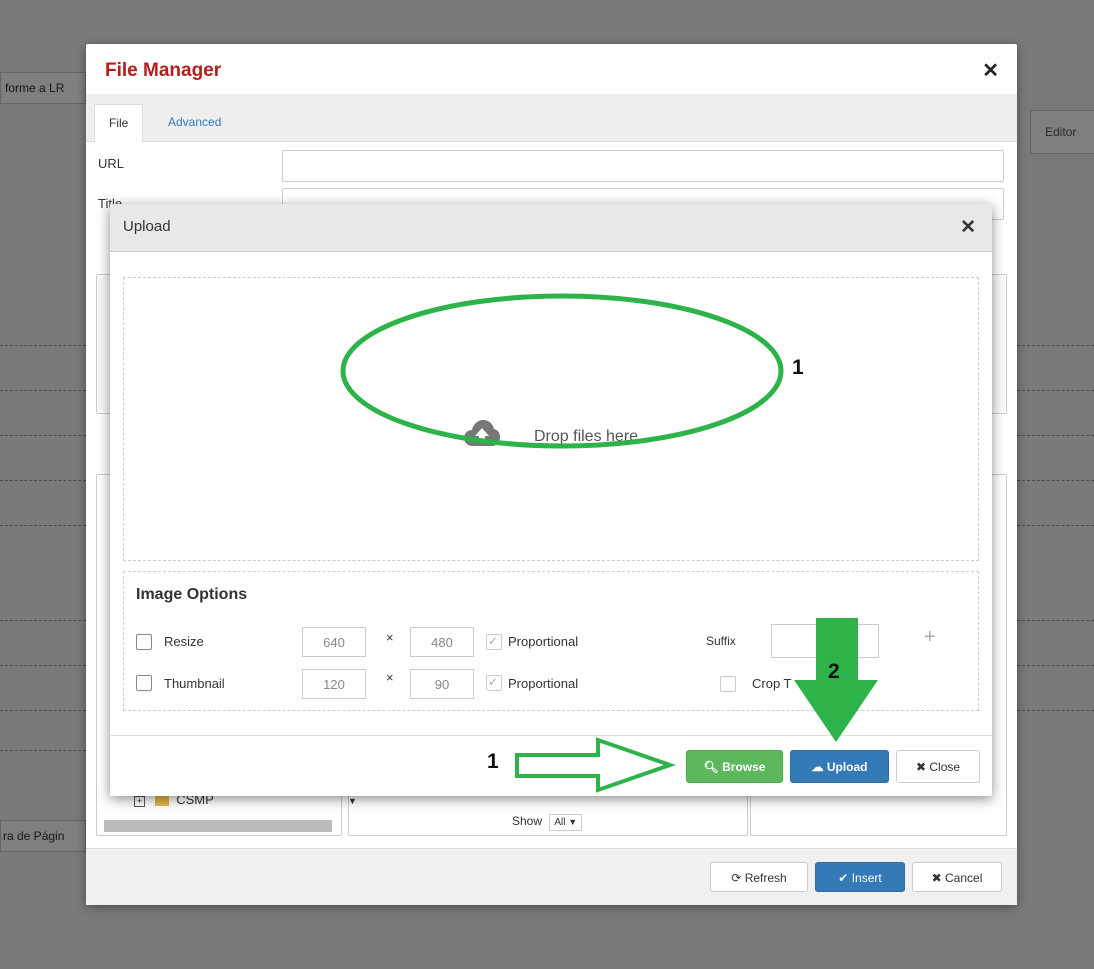 This screenshot has height=969, width=1094. I want to click on url-label: URL, so click(111, 163).